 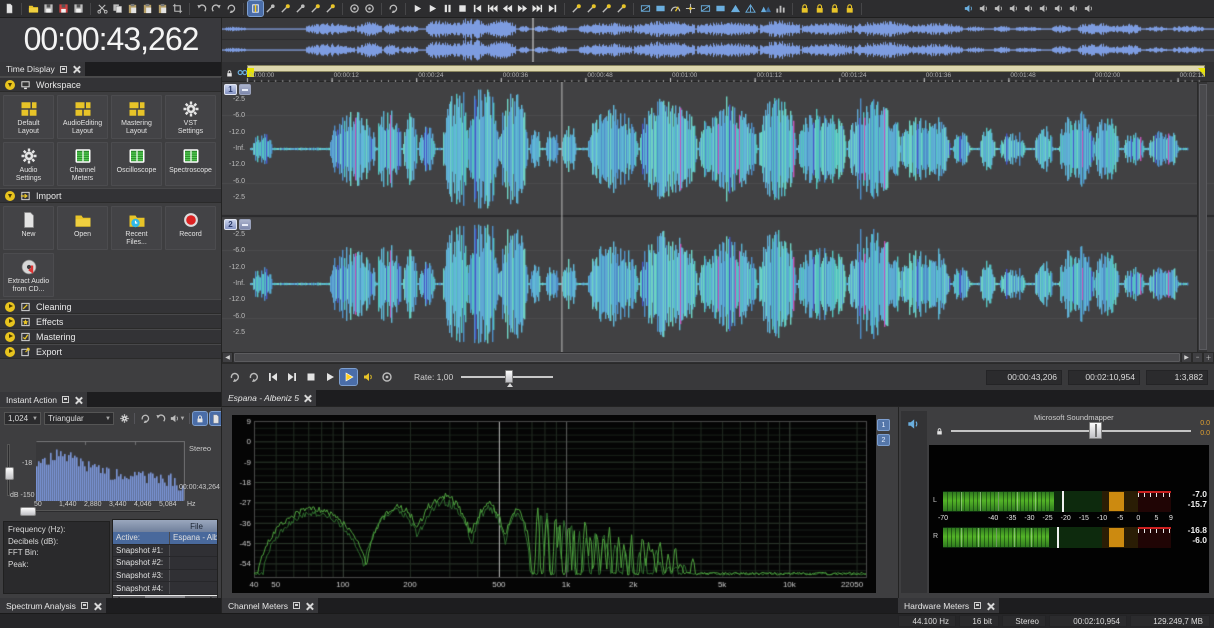 What do you see at coordinates (707, 357) in the screenshot?
I see `scroll-thumb` at bounding box center [707, 357].